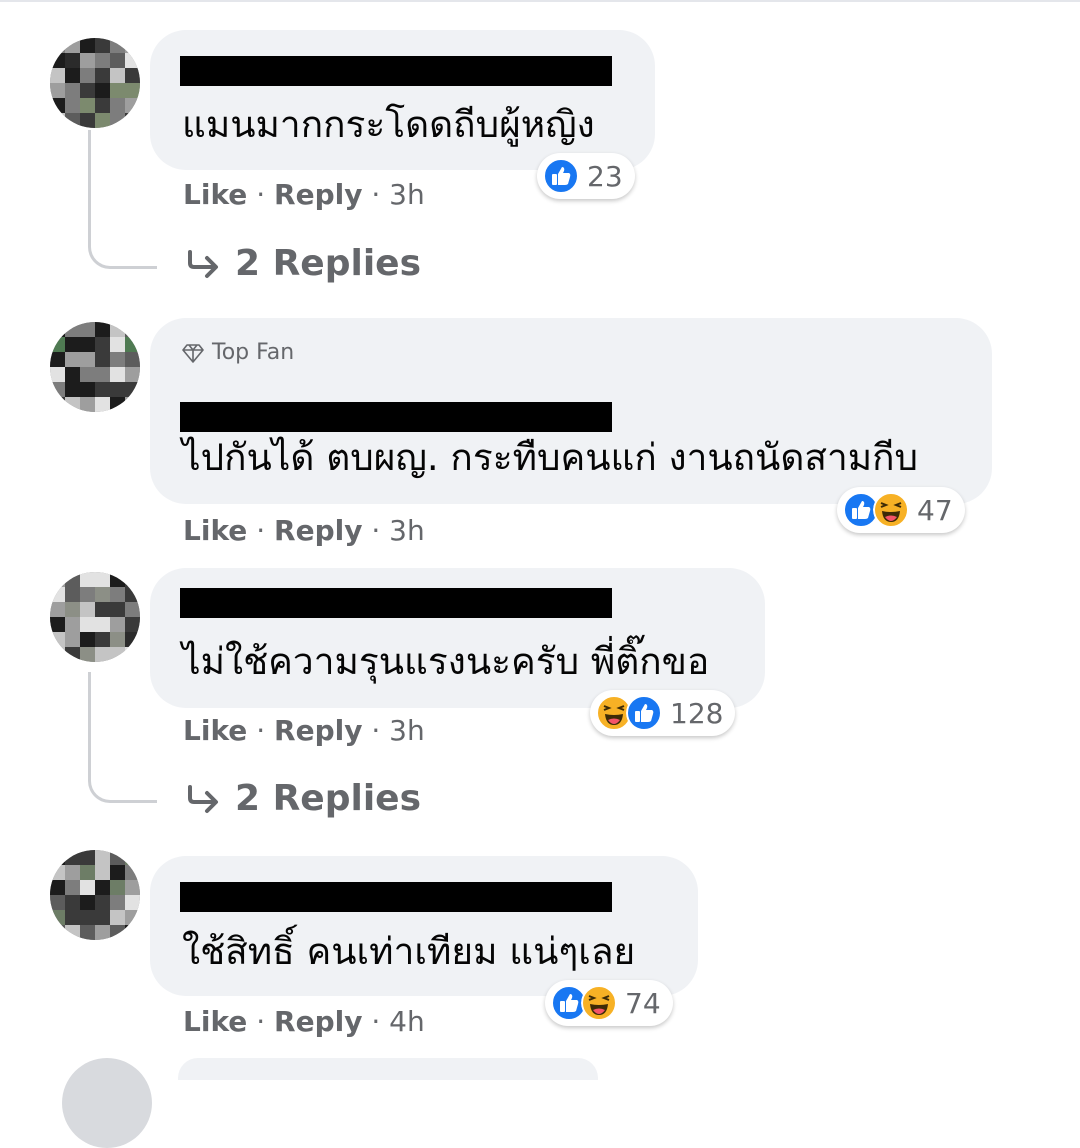 Image resolution: width=1080 pixels, height=1148 pixels. I want to click on comment-actions: Like · Reply · 4h, so click(304, 1021).